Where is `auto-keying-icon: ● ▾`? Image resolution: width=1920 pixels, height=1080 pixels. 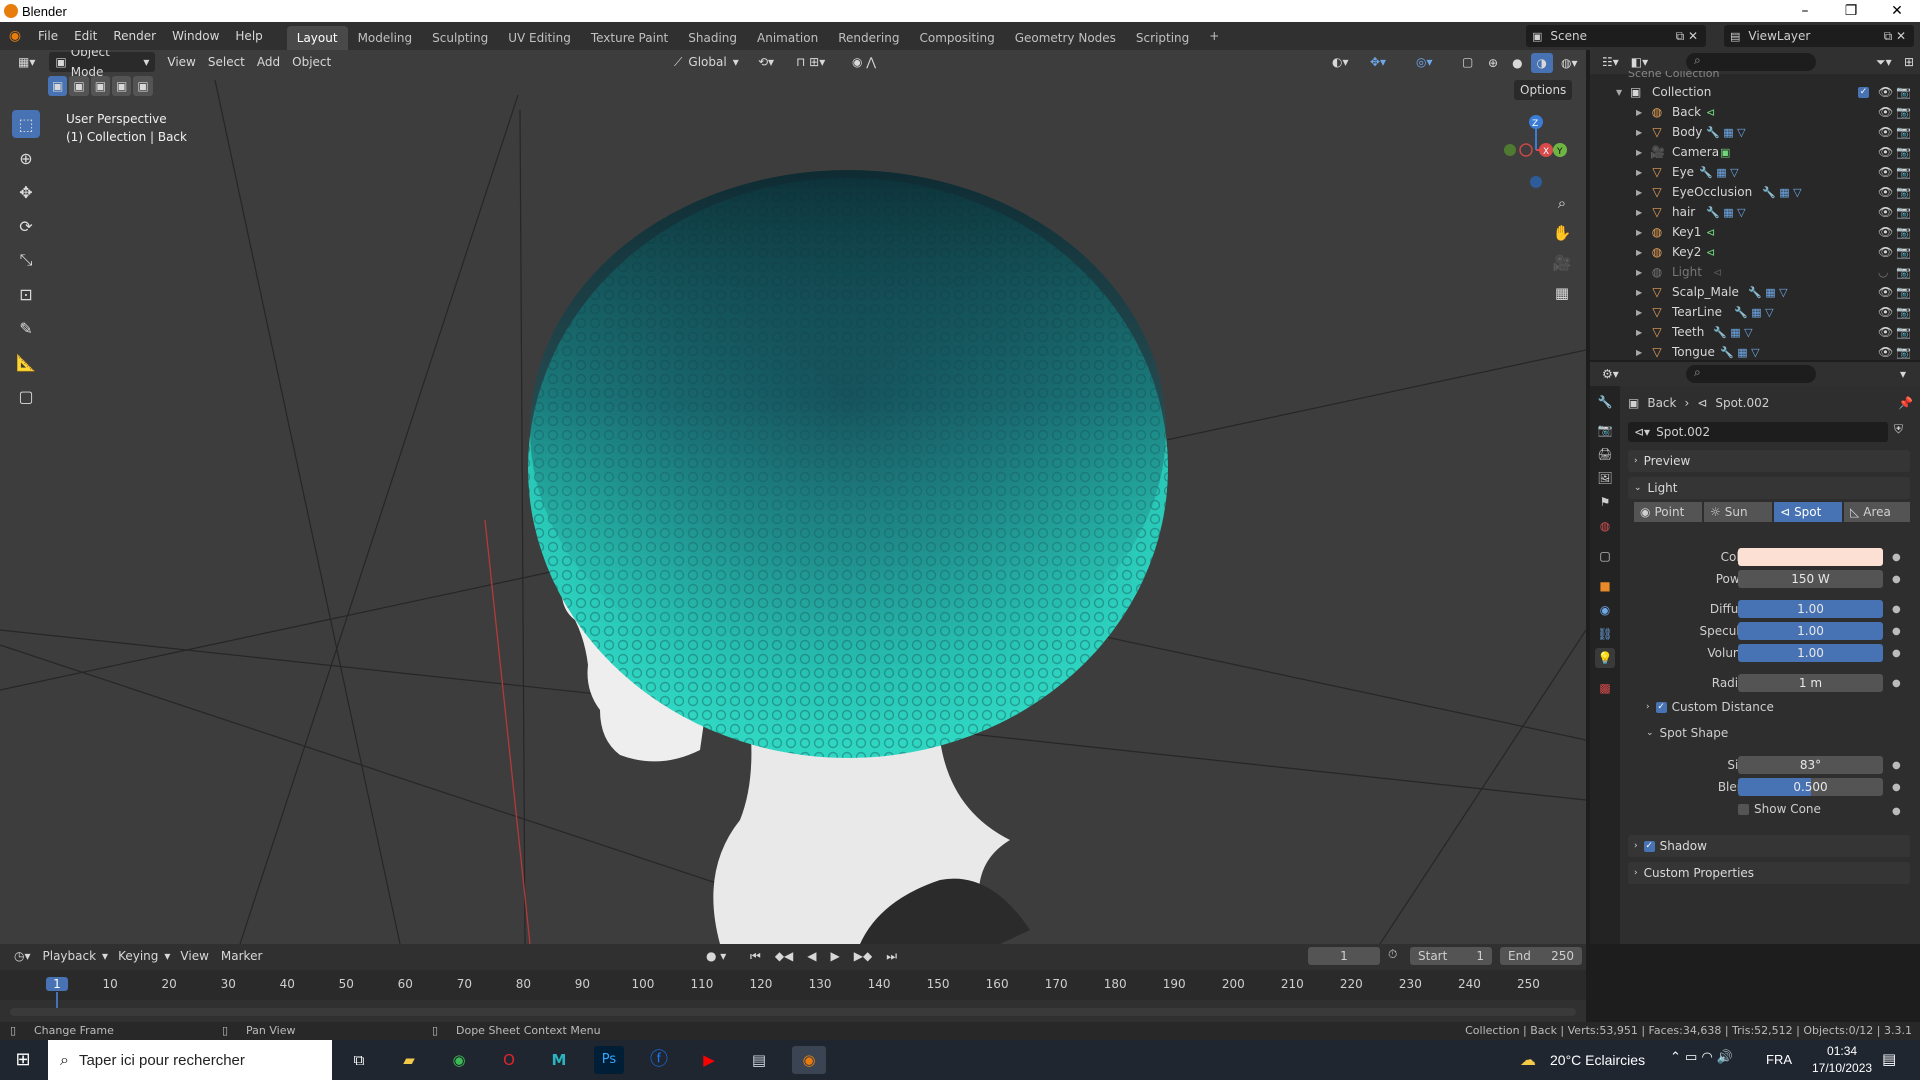 auto-keying-icon: ● ▾ is located at coordinates (716, 956).